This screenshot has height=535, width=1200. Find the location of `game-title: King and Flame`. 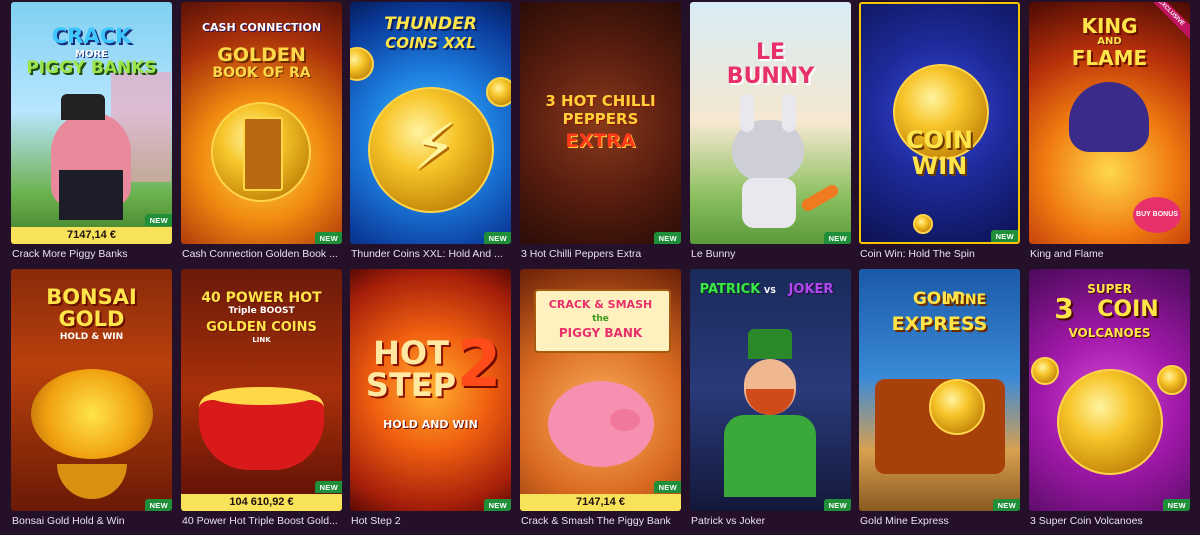

game-title: King and Flame is located at coordinates (1110, 254).